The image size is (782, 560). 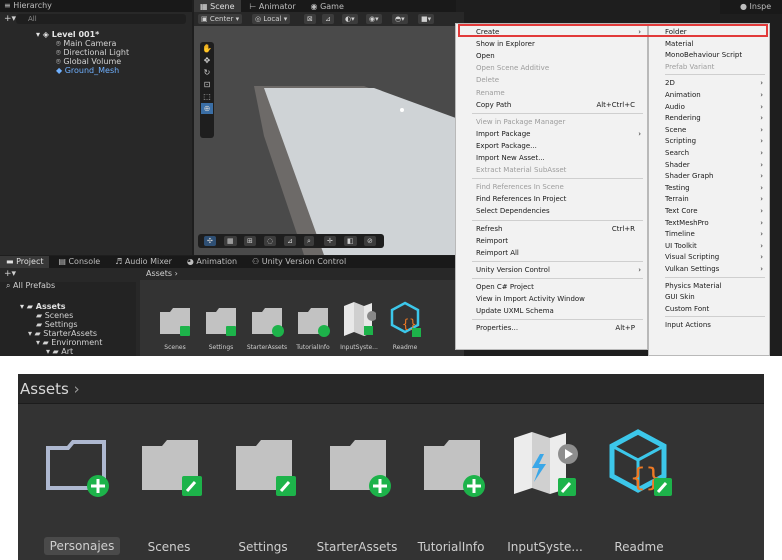 I want to click on asset-personajes: Personajes, so click(x=75, y=487).